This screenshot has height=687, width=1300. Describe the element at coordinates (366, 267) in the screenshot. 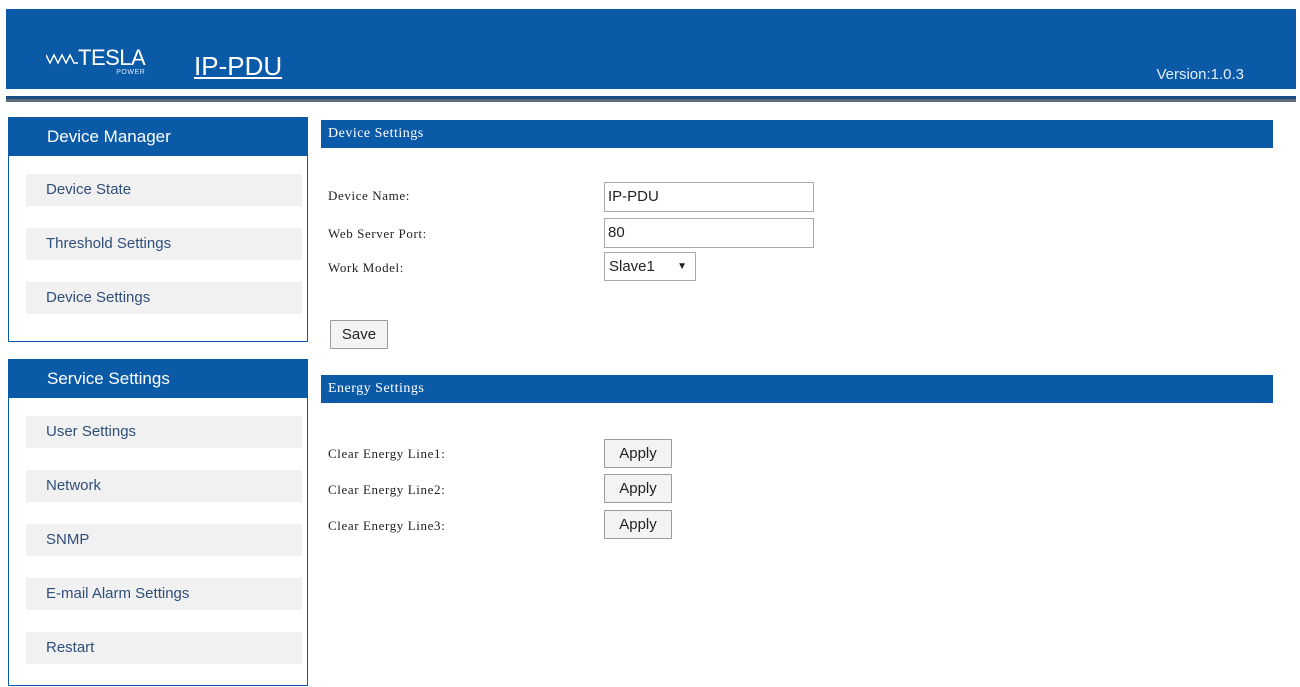

I see `work-model-label: Work Model:` at that location.